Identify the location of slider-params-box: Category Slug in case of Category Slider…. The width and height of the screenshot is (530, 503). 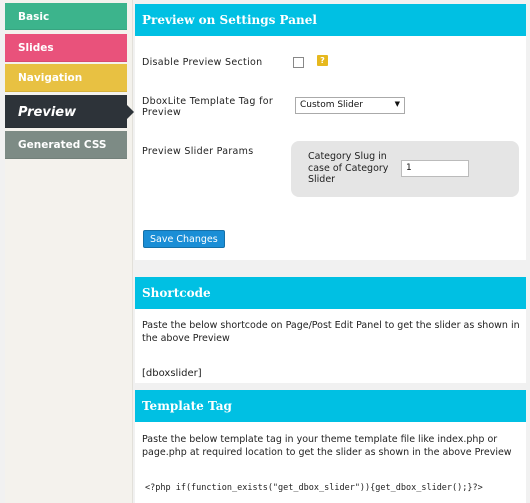
(405, 169).